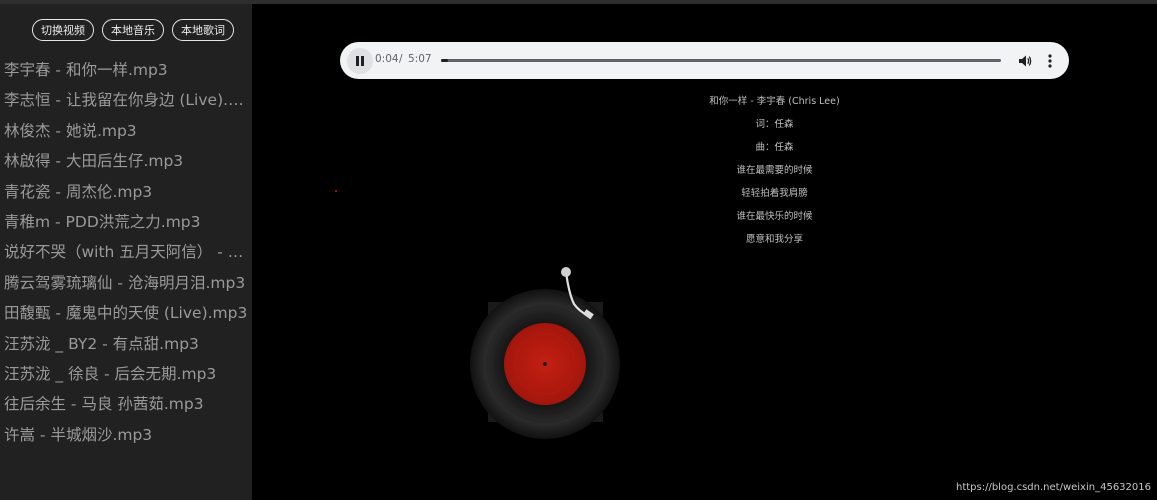 The height and width of the screenshot is (500, 1157). What do you see at coordinates (360, 61) in the screenshot?
I see `pause-button` at bounding box center [360, 61].